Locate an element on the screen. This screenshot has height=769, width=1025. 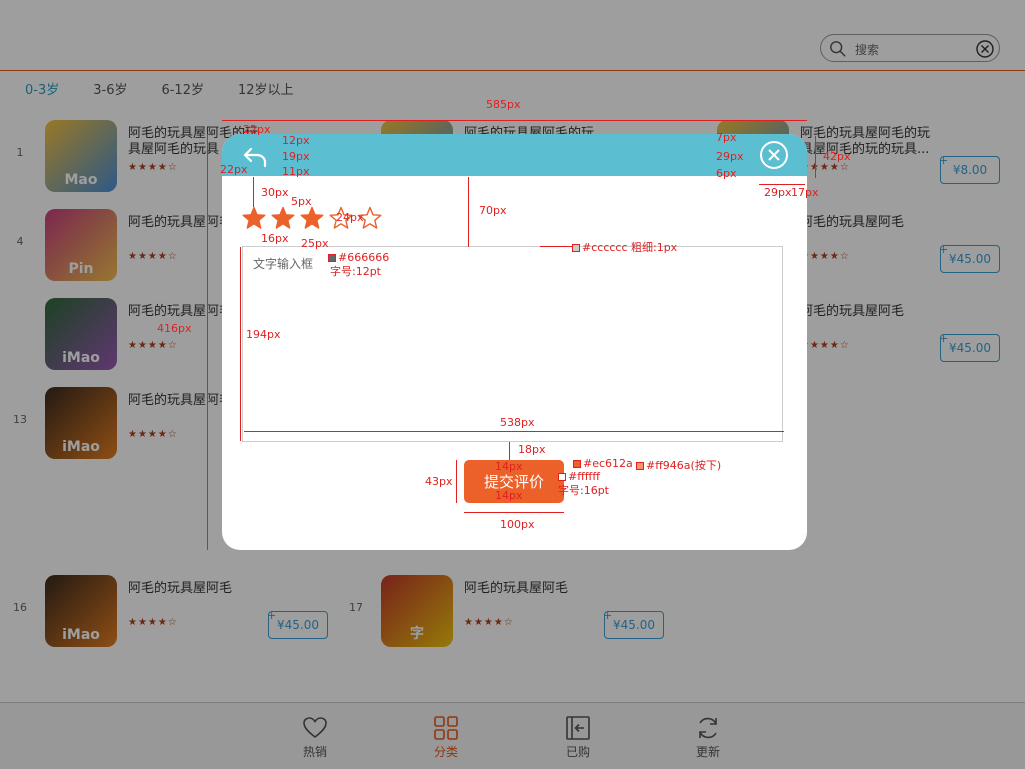
submit-review-button: 提交评价 is located at coordinates (514, 481).